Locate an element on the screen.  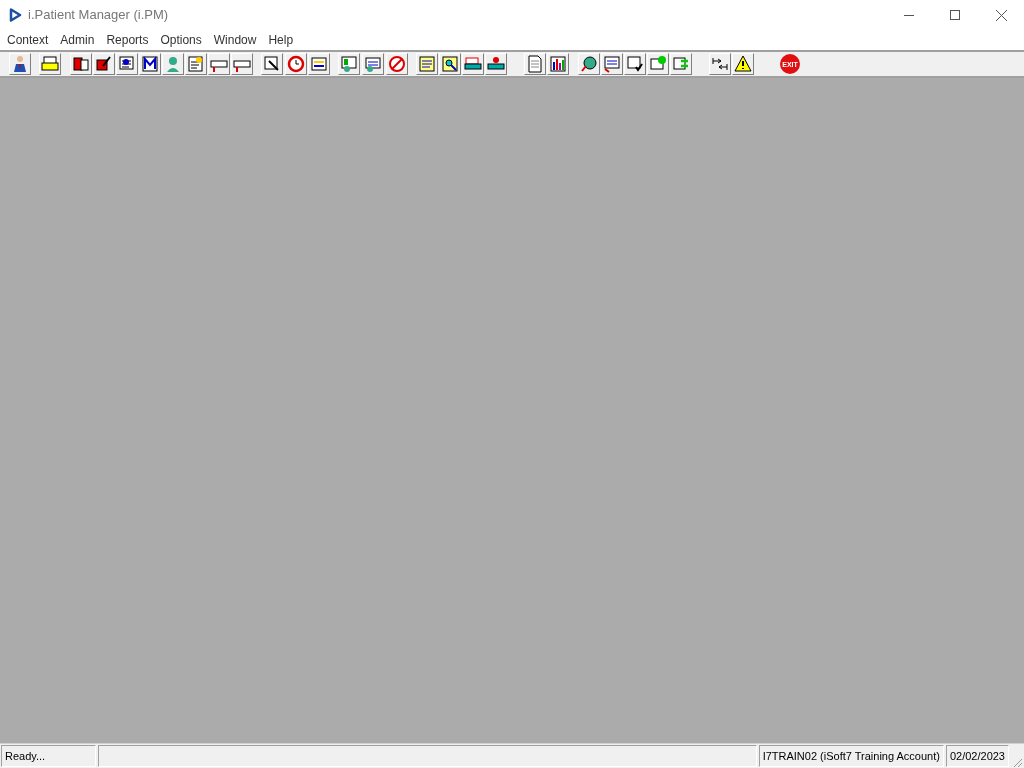
status-panel: I7TRAIN02 (iSoft7 Training Account) is located at coordinates (851, 756).